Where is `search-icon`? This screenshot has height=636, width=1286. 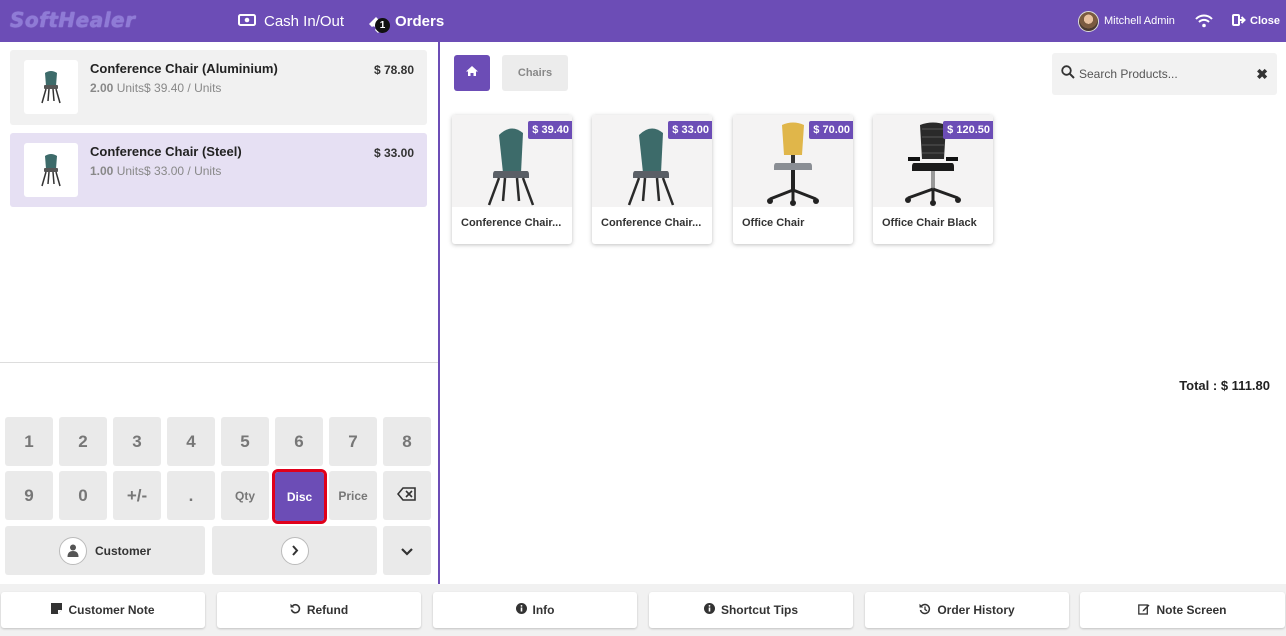
search-icon is located at coordinates (1068, 74).